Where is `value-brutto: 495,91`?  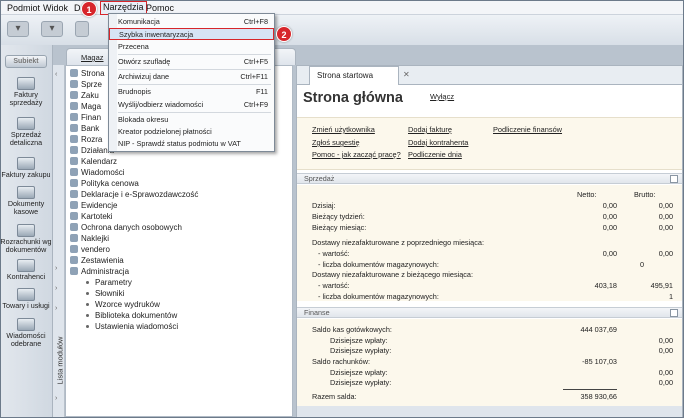
value-brutto: 495,91 is located at coordinates (661, 285).